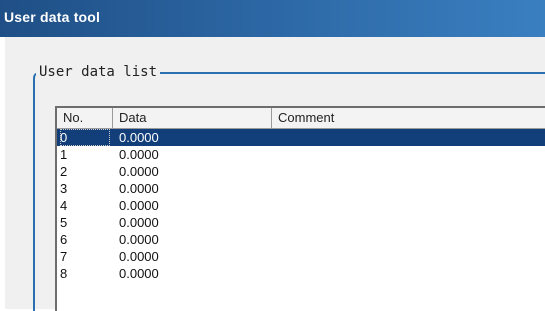 The image size is (545, 311). Describe the element at coordinates (52, 17) in the screenshot. I see `window-title: User data tool` at that location.